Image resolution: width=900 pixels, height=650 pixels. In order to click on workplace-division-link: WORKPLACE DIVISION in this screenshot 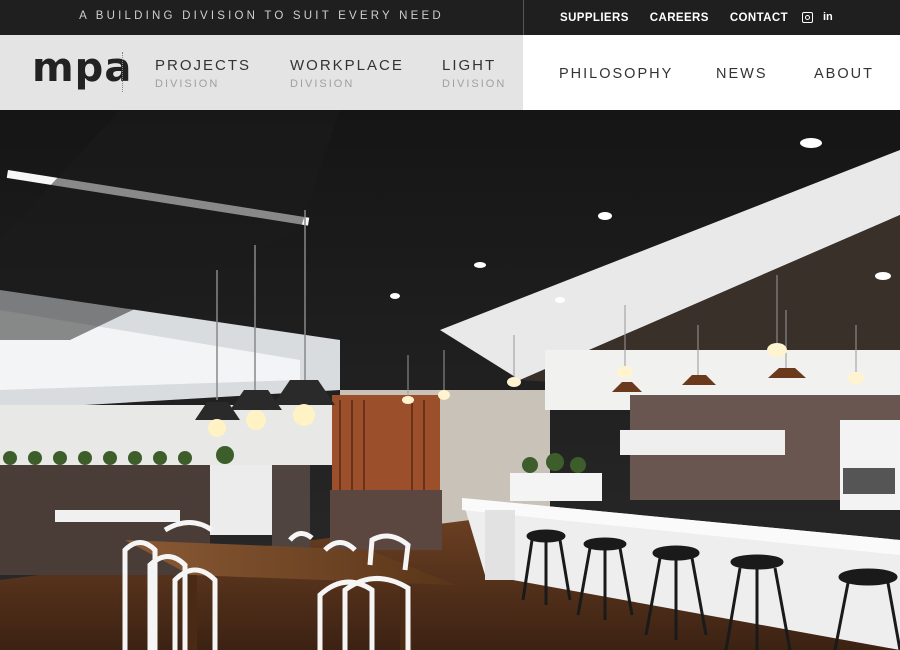, I will do `click(347, 74)`.